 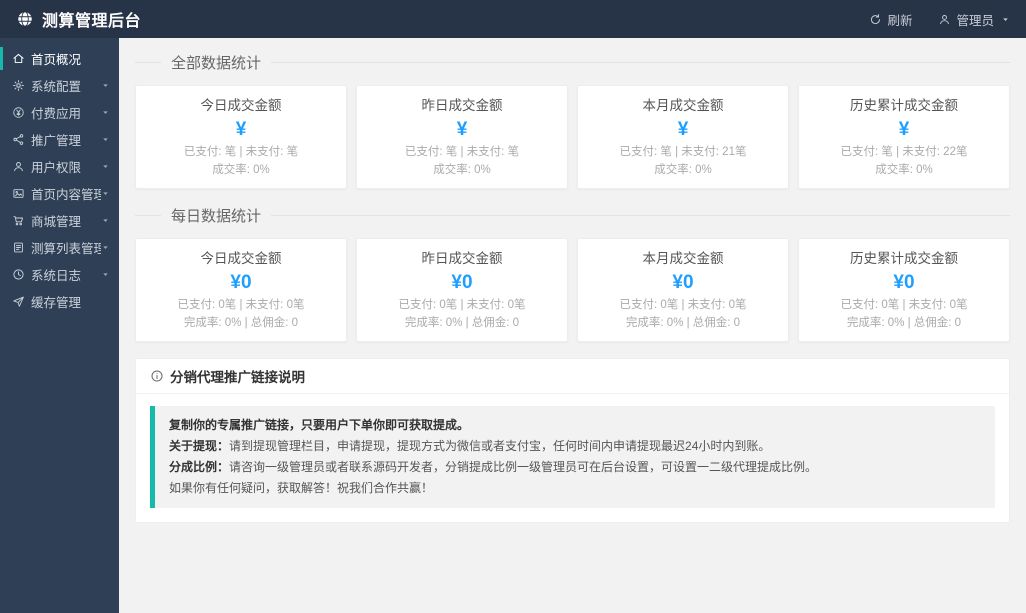 I want to click on sidebar-item-label: 测算列表管理, so click(x=66, y=249).